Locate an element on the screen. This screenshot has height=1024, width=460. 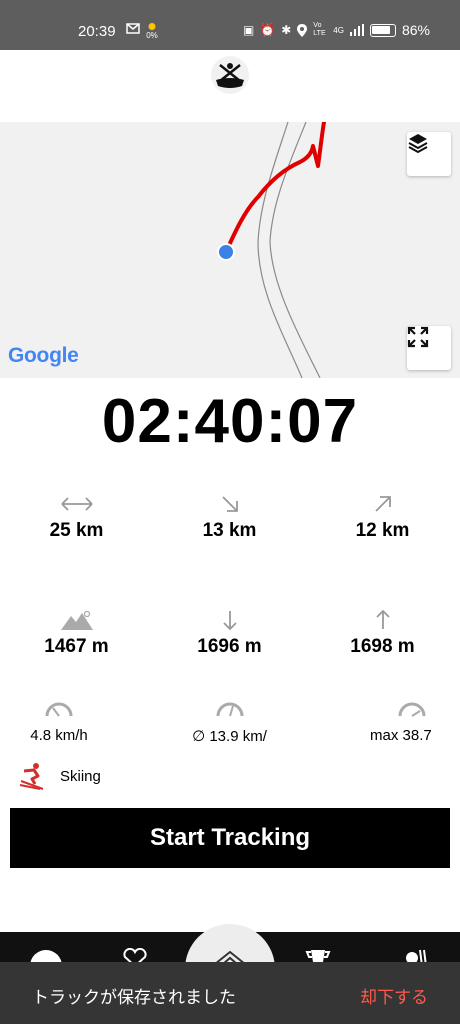
nfc-icon: ▣ is located at coordinates (248, 30).